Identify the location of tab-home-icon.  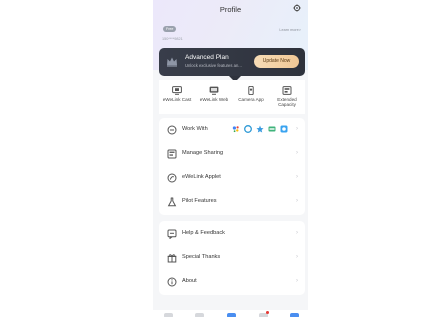
(168, 315).